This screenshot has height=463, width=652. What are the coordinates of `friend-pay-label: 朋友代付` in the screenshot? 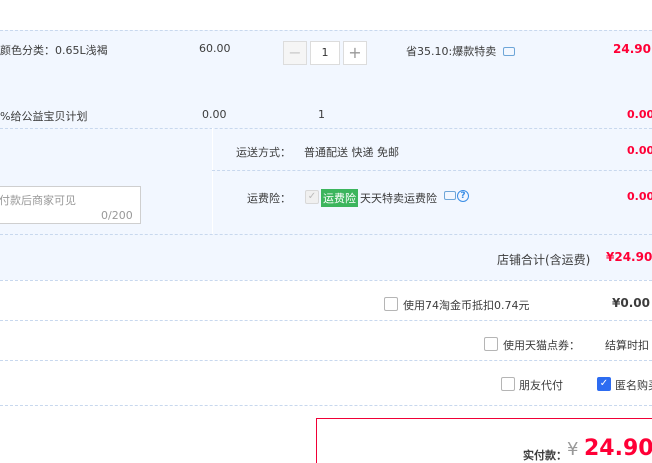 It's located at (541, 385).